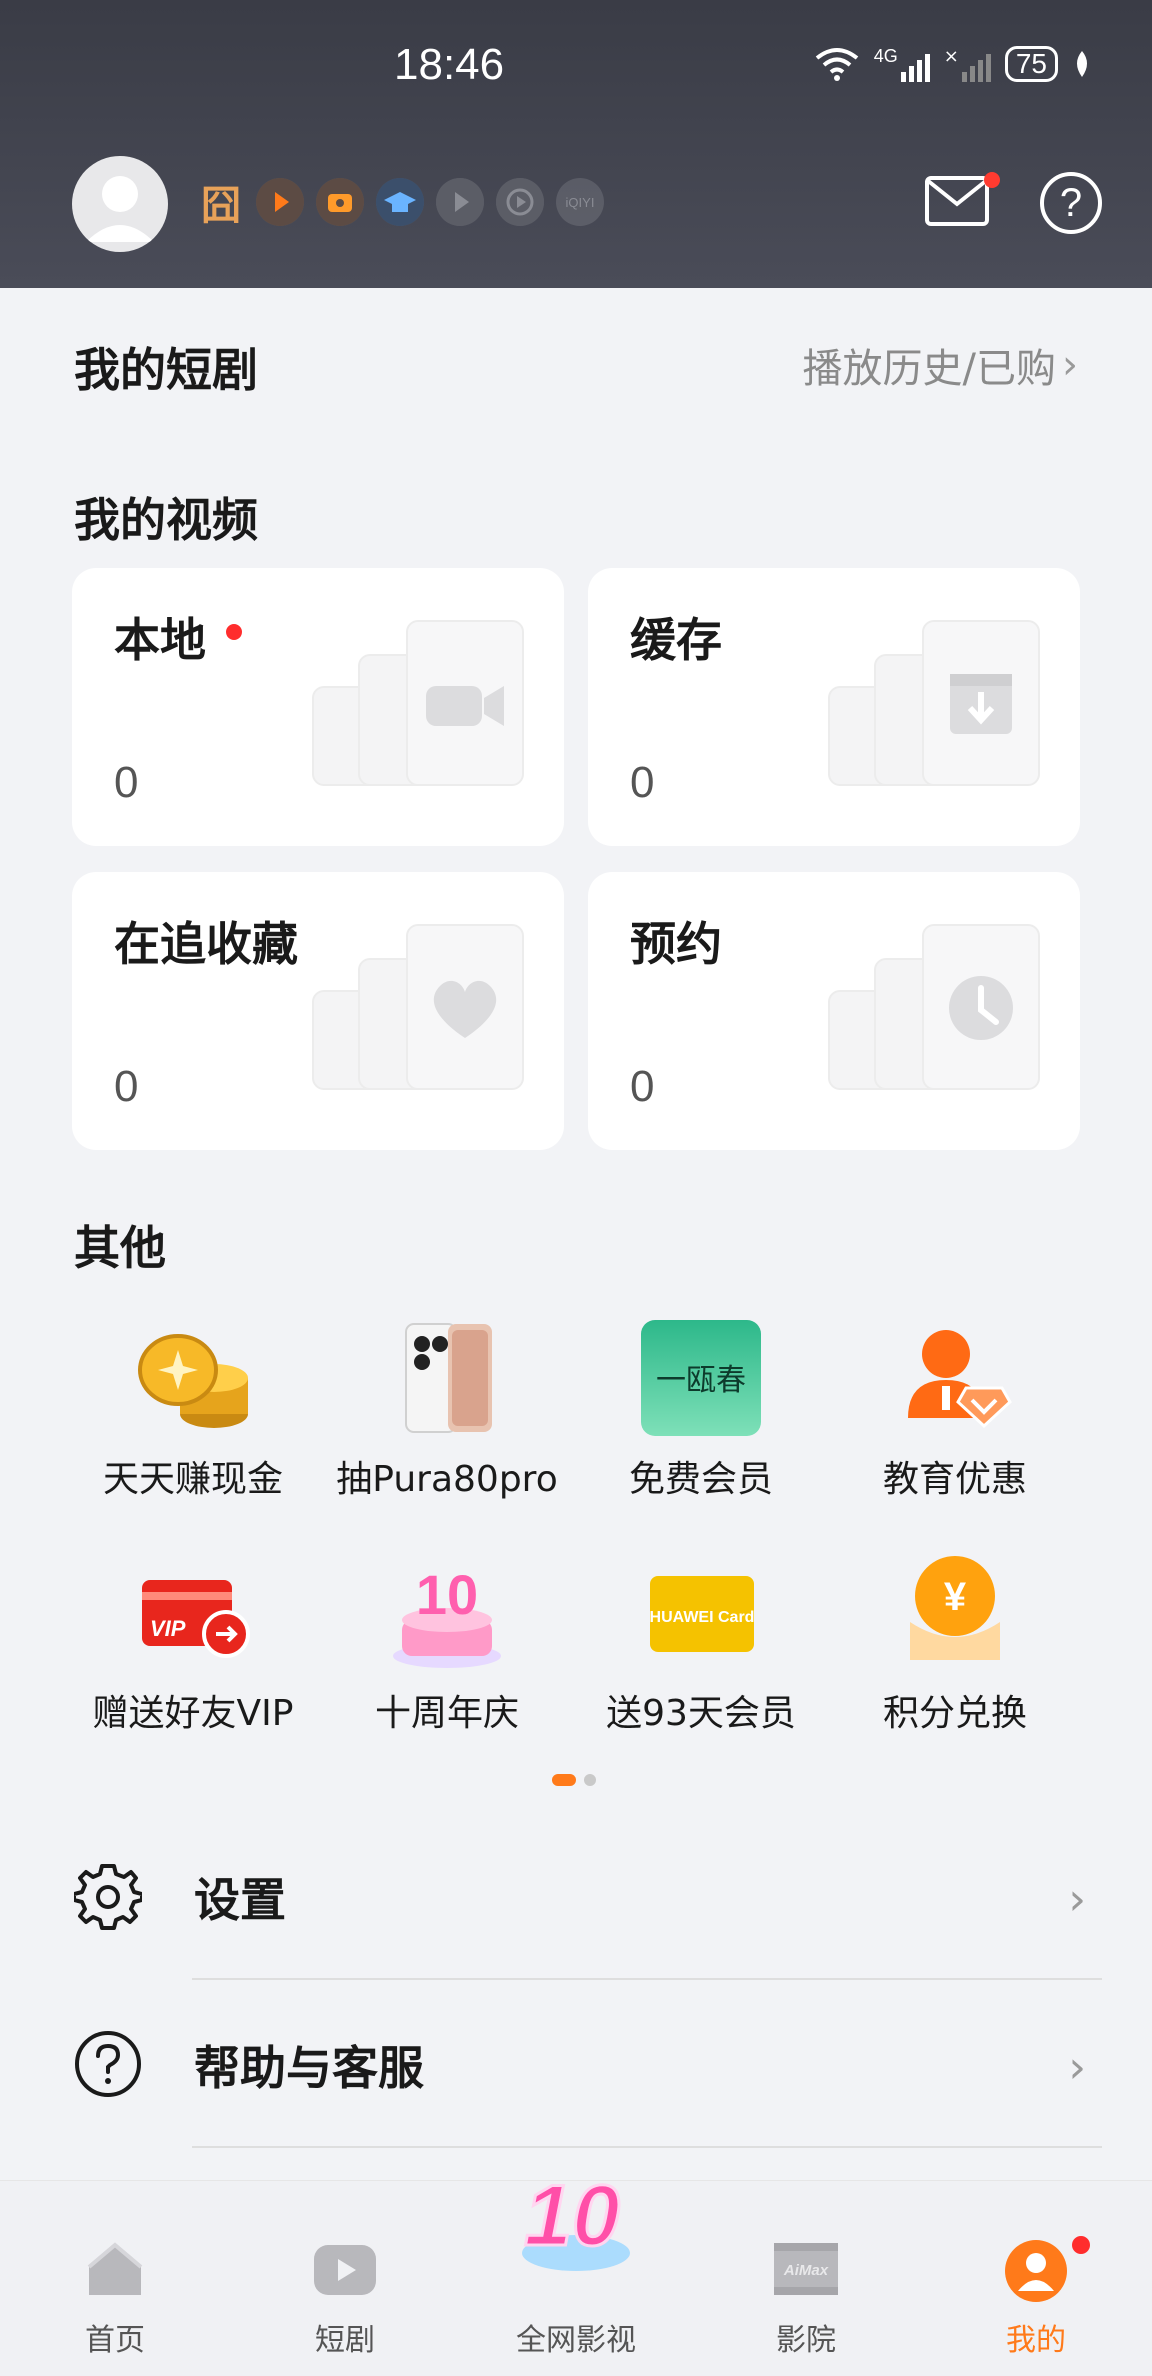  What do you see at coordinates (954, 1713) in the screenshot?
I see `grid-label: 积分兑换` at bounding box center [954, 1713].